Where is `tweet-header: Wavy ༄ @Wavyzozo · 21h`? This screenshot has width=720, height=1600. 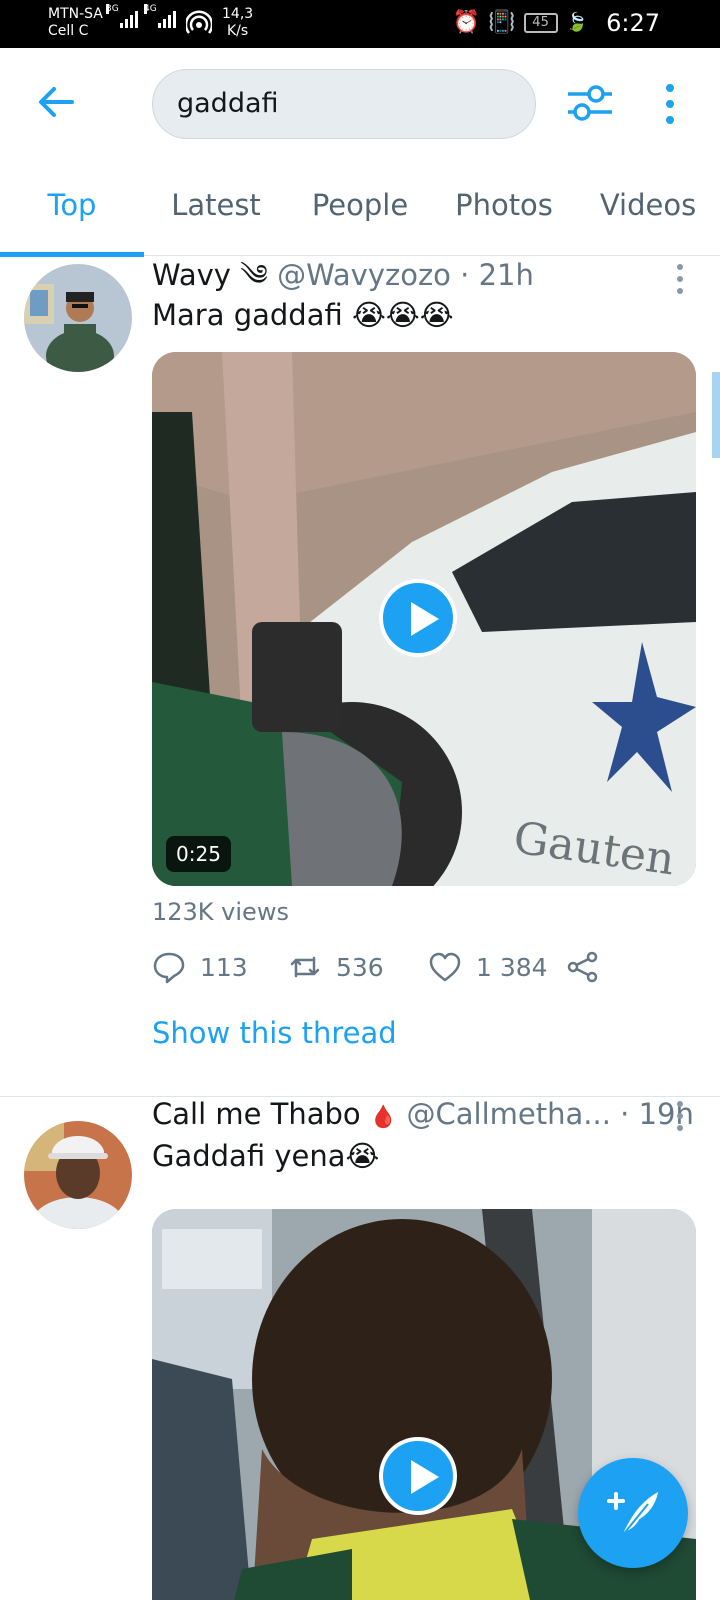
tweet-header: Wavy ༄ @Wavyzozo · 21h is located at coordinates (343, 275).